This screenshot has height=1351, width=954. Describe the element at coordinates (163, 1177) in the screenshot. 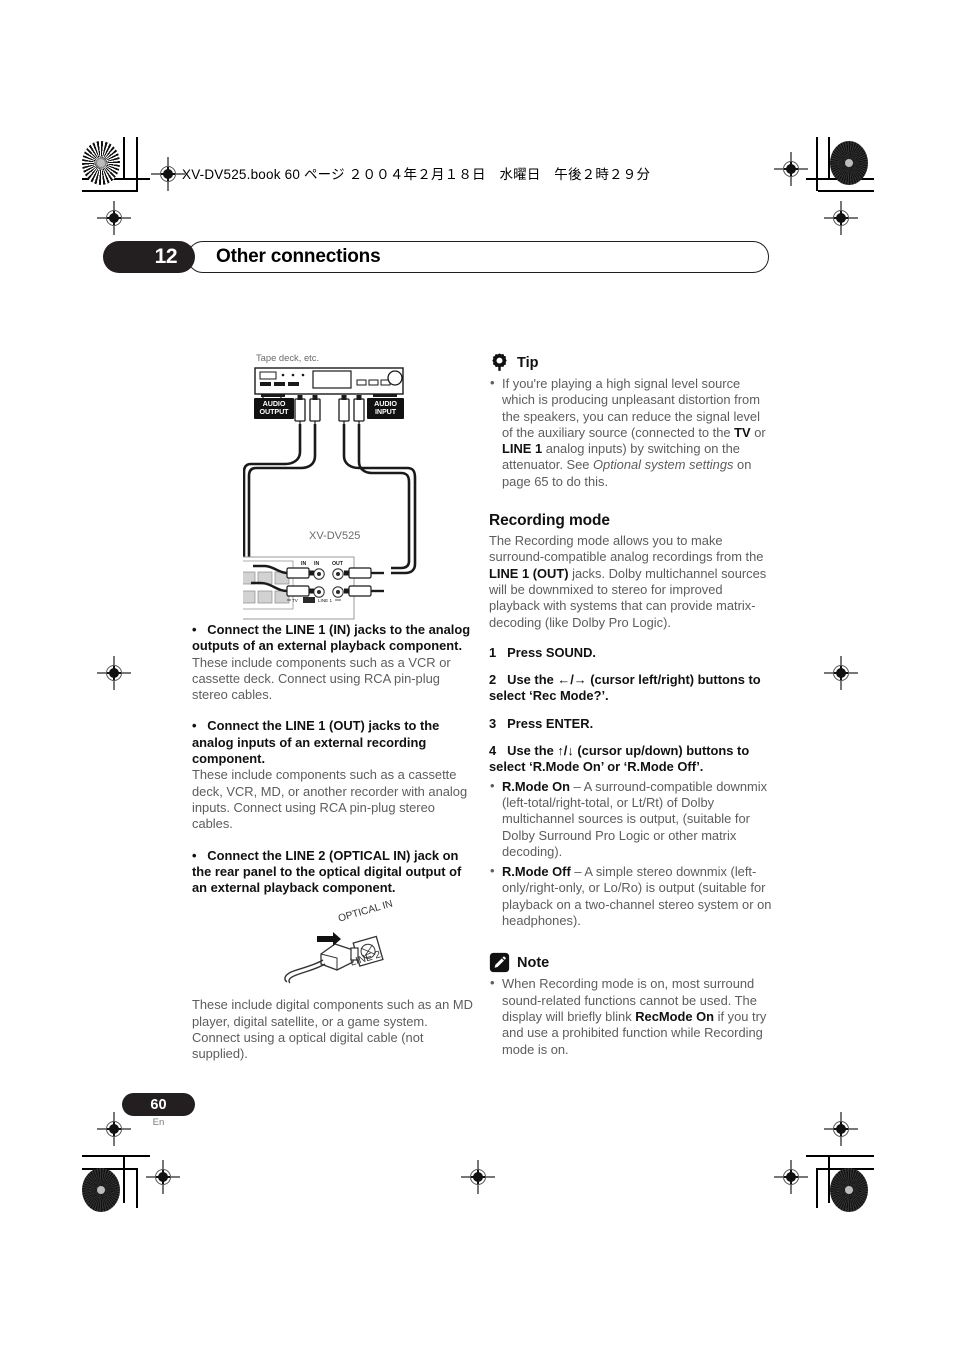

I see `registration-crosshair-bottom-left` at that location.